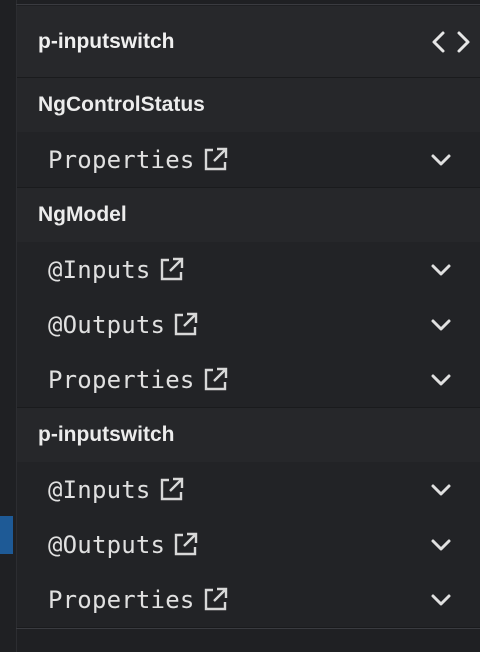  Describe the element at coordinates (248, 42) in the screenshot. I see `panel-header: p-inputswitch` at that location.